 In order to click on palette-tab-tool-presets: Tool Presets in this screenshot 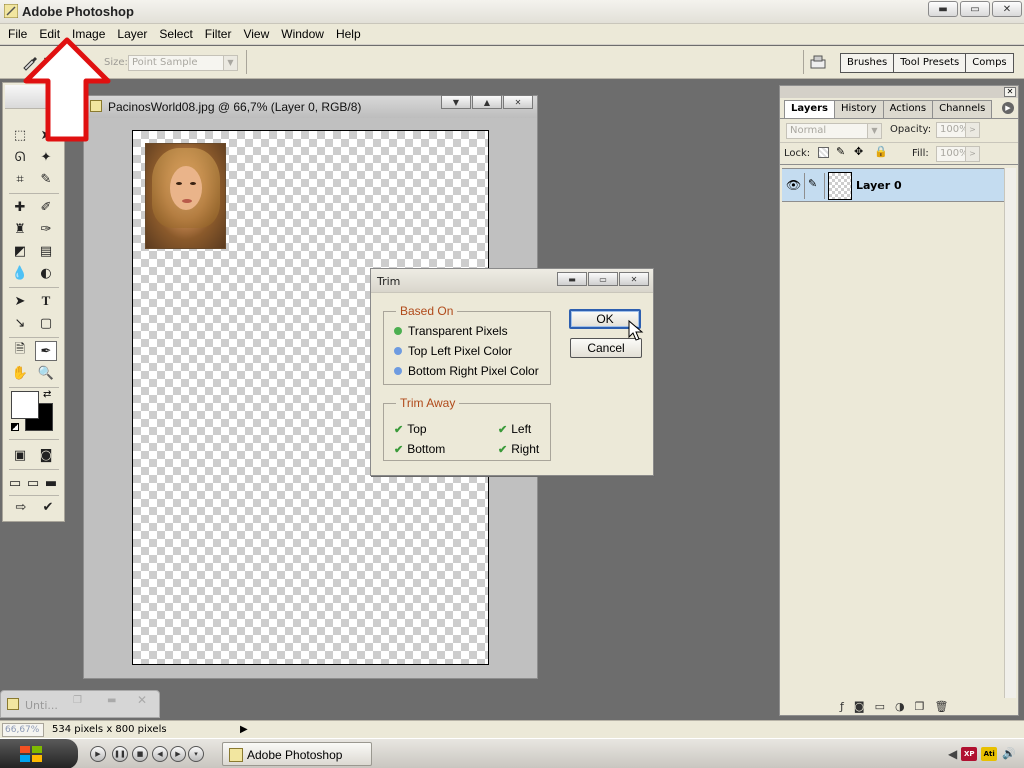, I will do `click(930, 63)`.